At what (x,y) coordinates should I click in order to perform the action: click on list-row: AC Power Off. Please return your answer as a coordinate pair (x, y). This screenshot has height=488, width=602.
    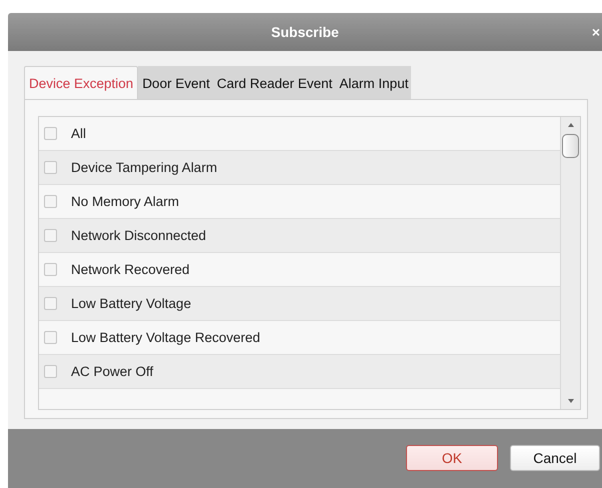
    Looking at the image, I should click on (299, 372).